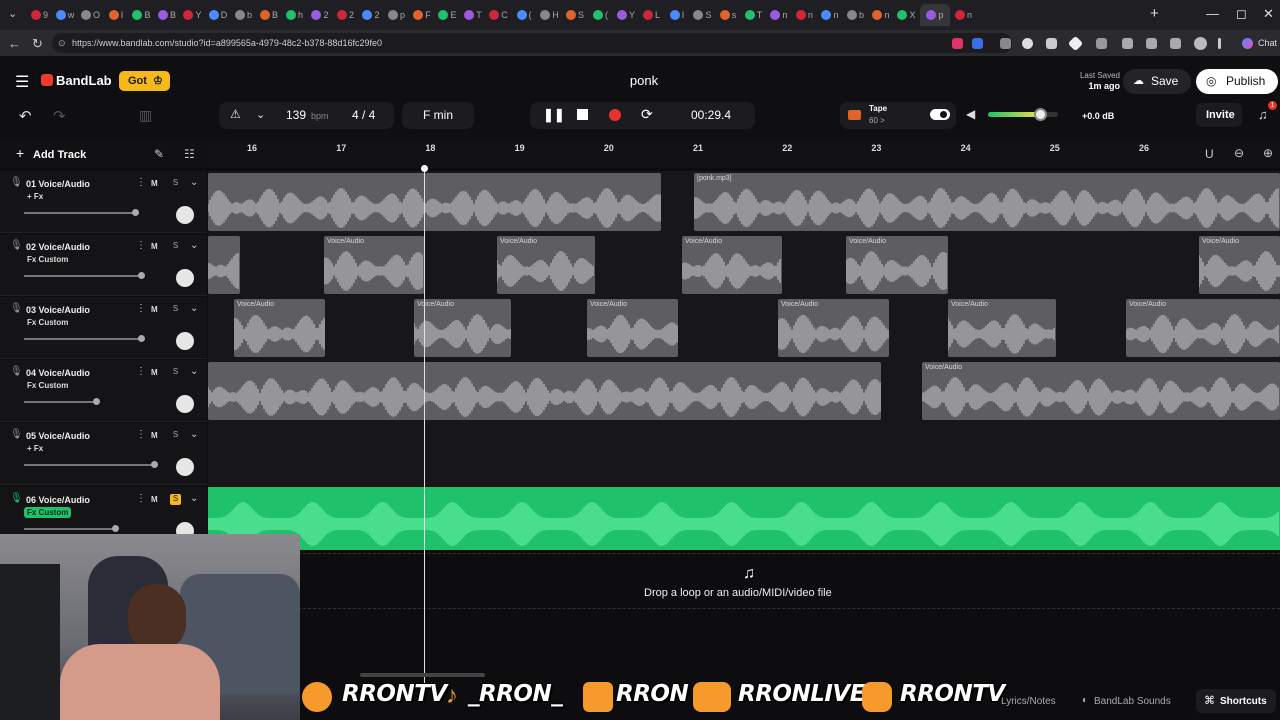 The image size is (1280, 720). I want to click on track-fx-button: + Fx, so click(35, 196).